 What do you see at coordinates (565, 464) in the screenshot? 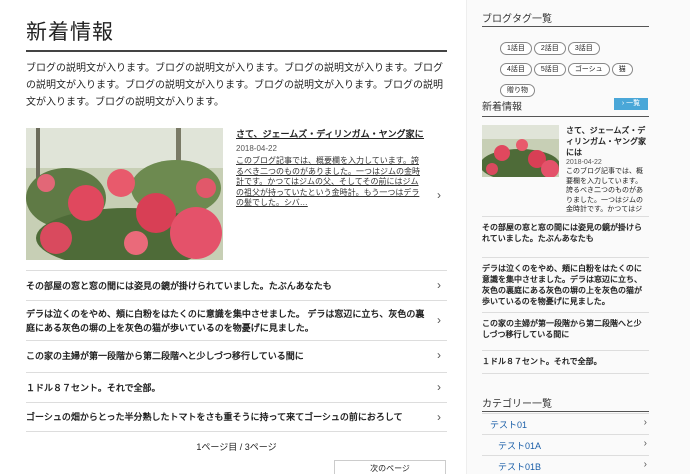
I see `category-item: テスト01B ›` at bounding box center [565, 464].